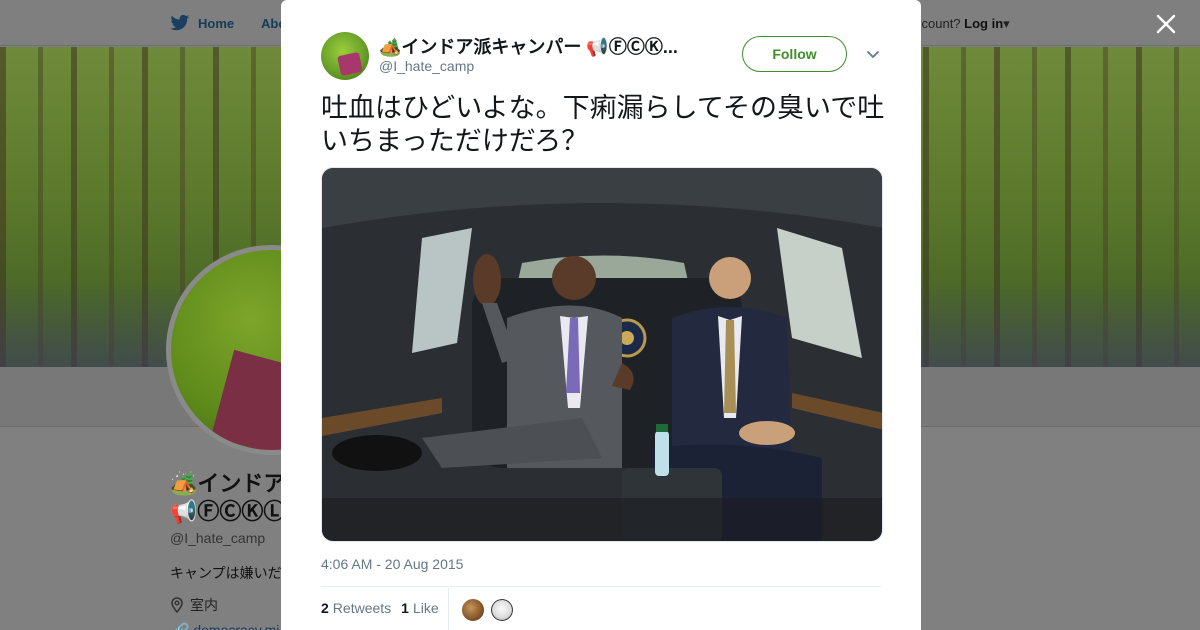 The height and width of the screenshot is (630, 1200). What do you see at coordinates (426, 66) in the screenshot?
I see `author-handle: @I_hate_camp` at bounding box center [426, 66].